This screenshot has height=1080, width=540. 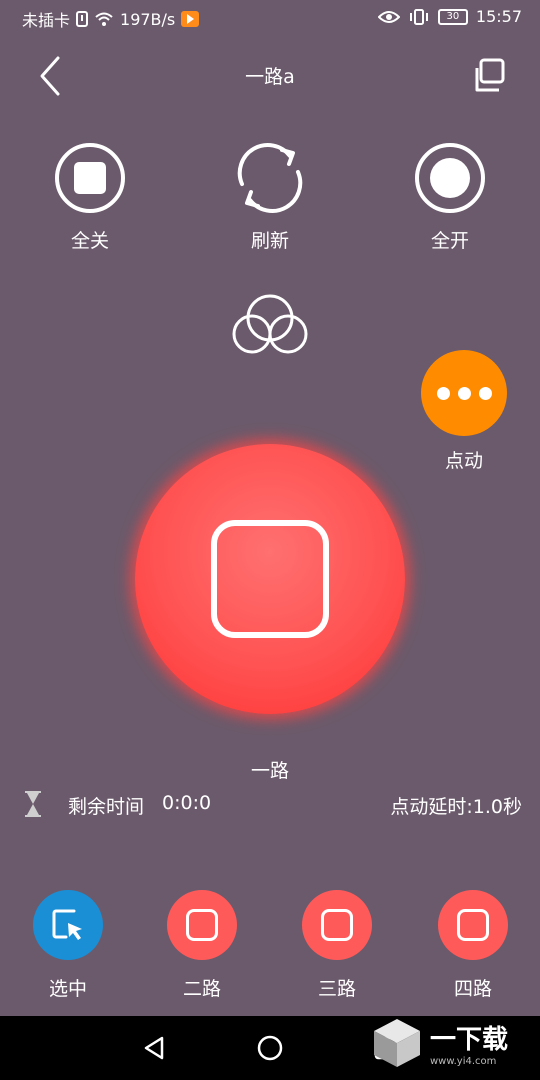 What do you see at coordinates (154, 1048) in the screenshot?
I see `nav-back-icon` at bounding box center [154, 1048].